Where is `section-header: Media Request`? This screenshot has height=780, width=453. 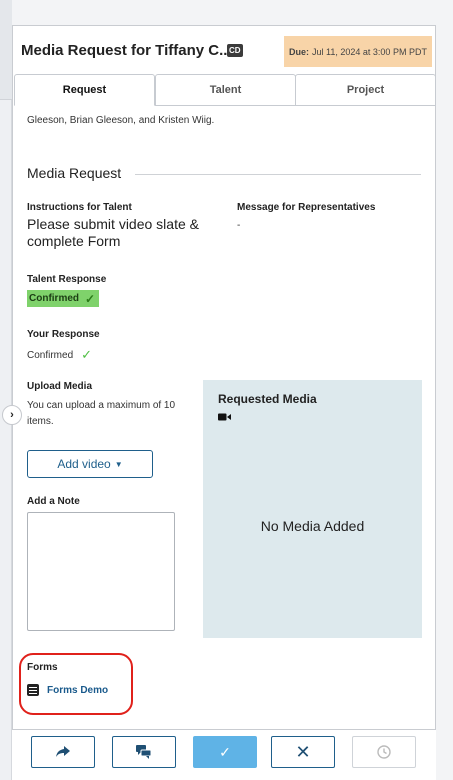 section-header: Media Request is located at coordinates (224, 174).